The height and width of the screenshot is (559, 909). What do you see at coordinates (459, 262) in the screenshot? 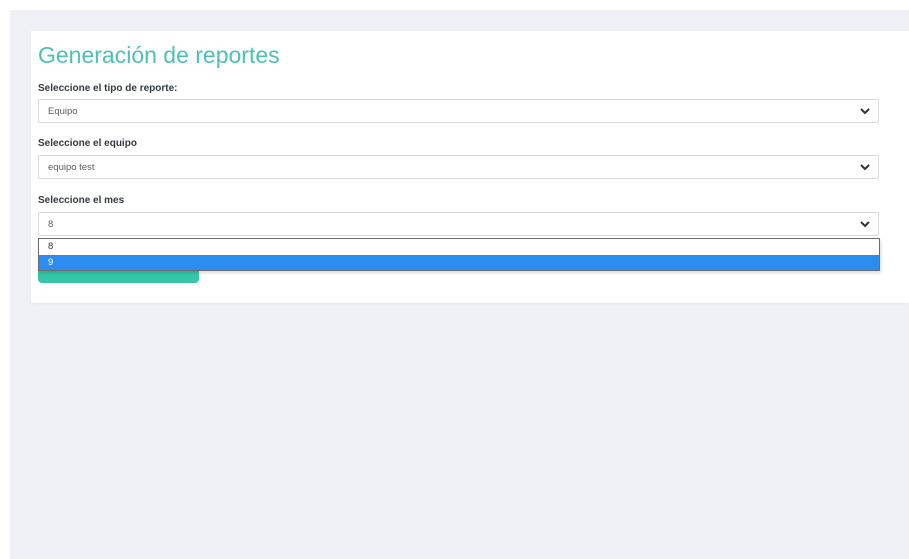
I see `month-option-highlighted: 9` at bounding box center [459, 262].